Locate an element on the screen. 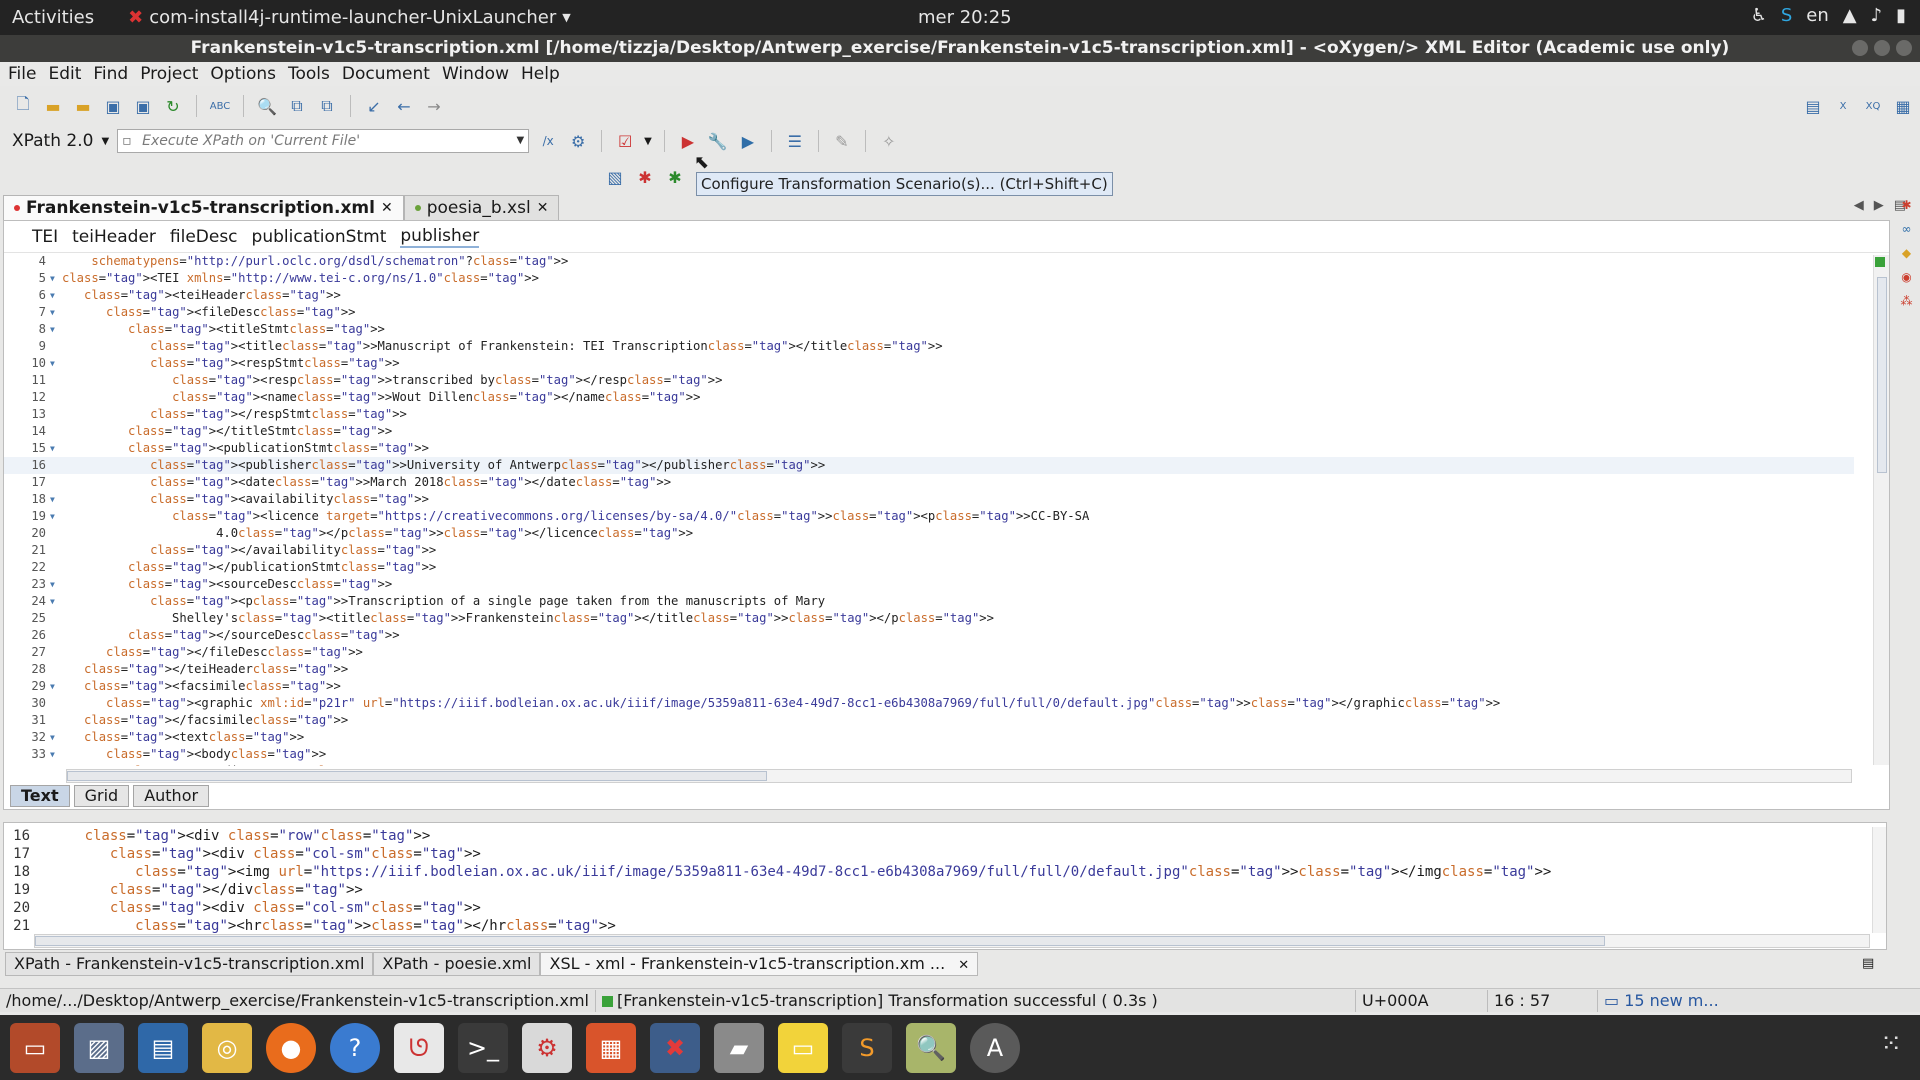 The image size is (1920, 1080). open-file-icon: ▬ is located at coordinates (53, 106).